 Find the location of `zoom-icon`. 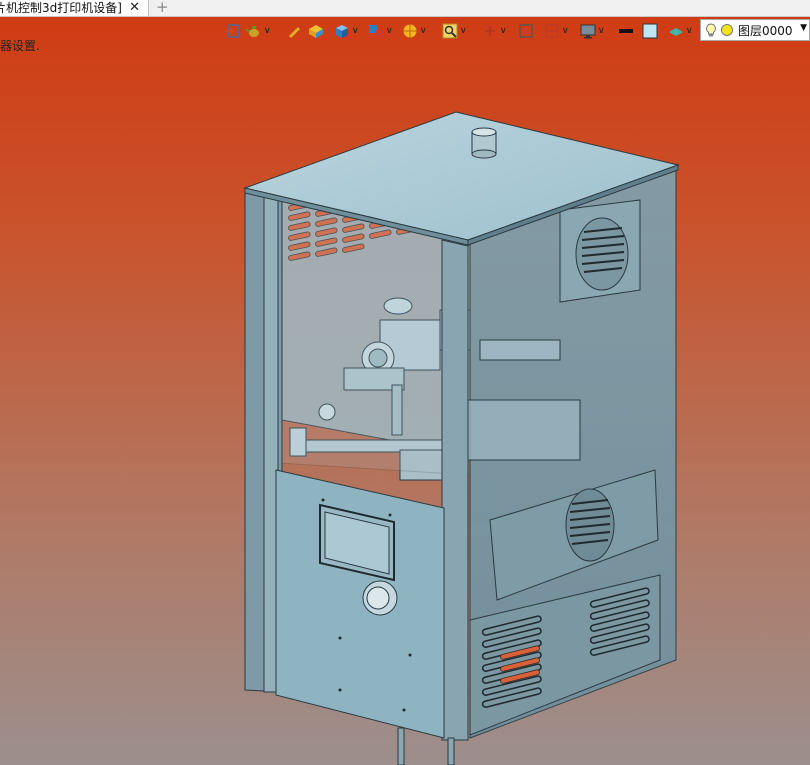

zoom-icon is located at coordinates (450, 31).